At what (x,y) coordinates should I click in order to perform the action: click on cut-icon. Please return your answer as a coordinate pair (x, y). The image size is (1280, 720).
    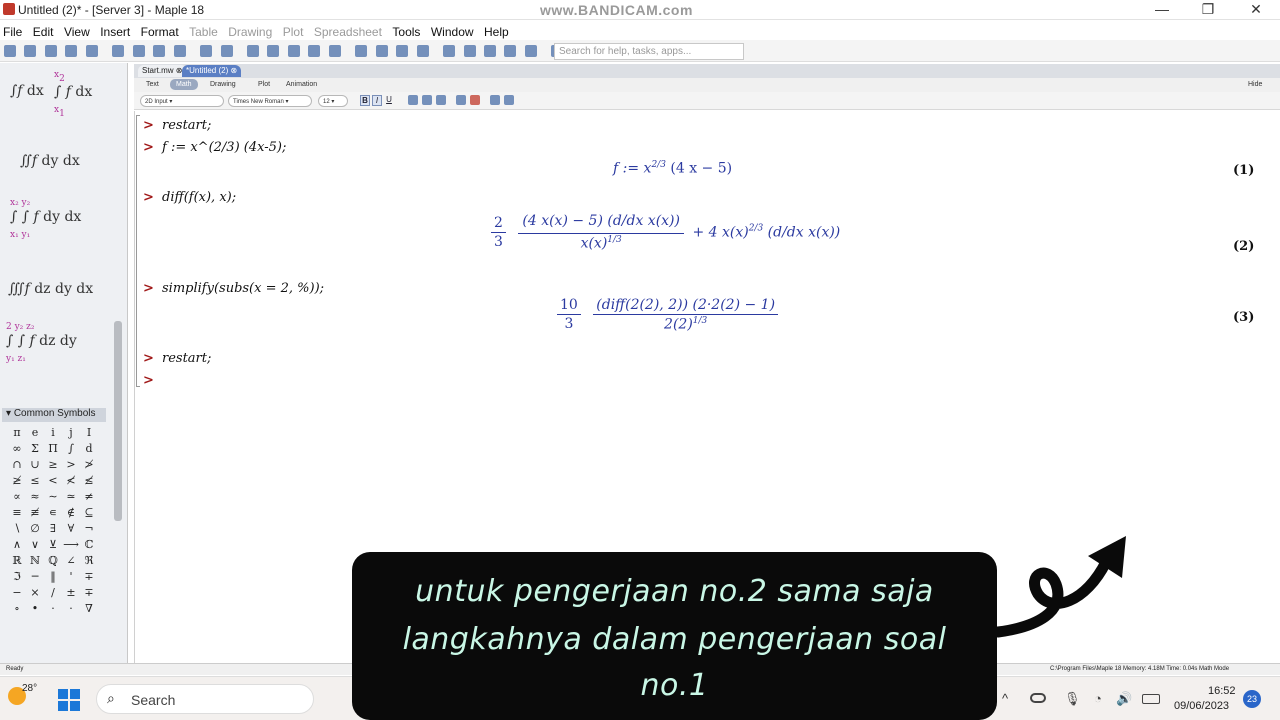
    Looking at the image, I should click on (118, 51).